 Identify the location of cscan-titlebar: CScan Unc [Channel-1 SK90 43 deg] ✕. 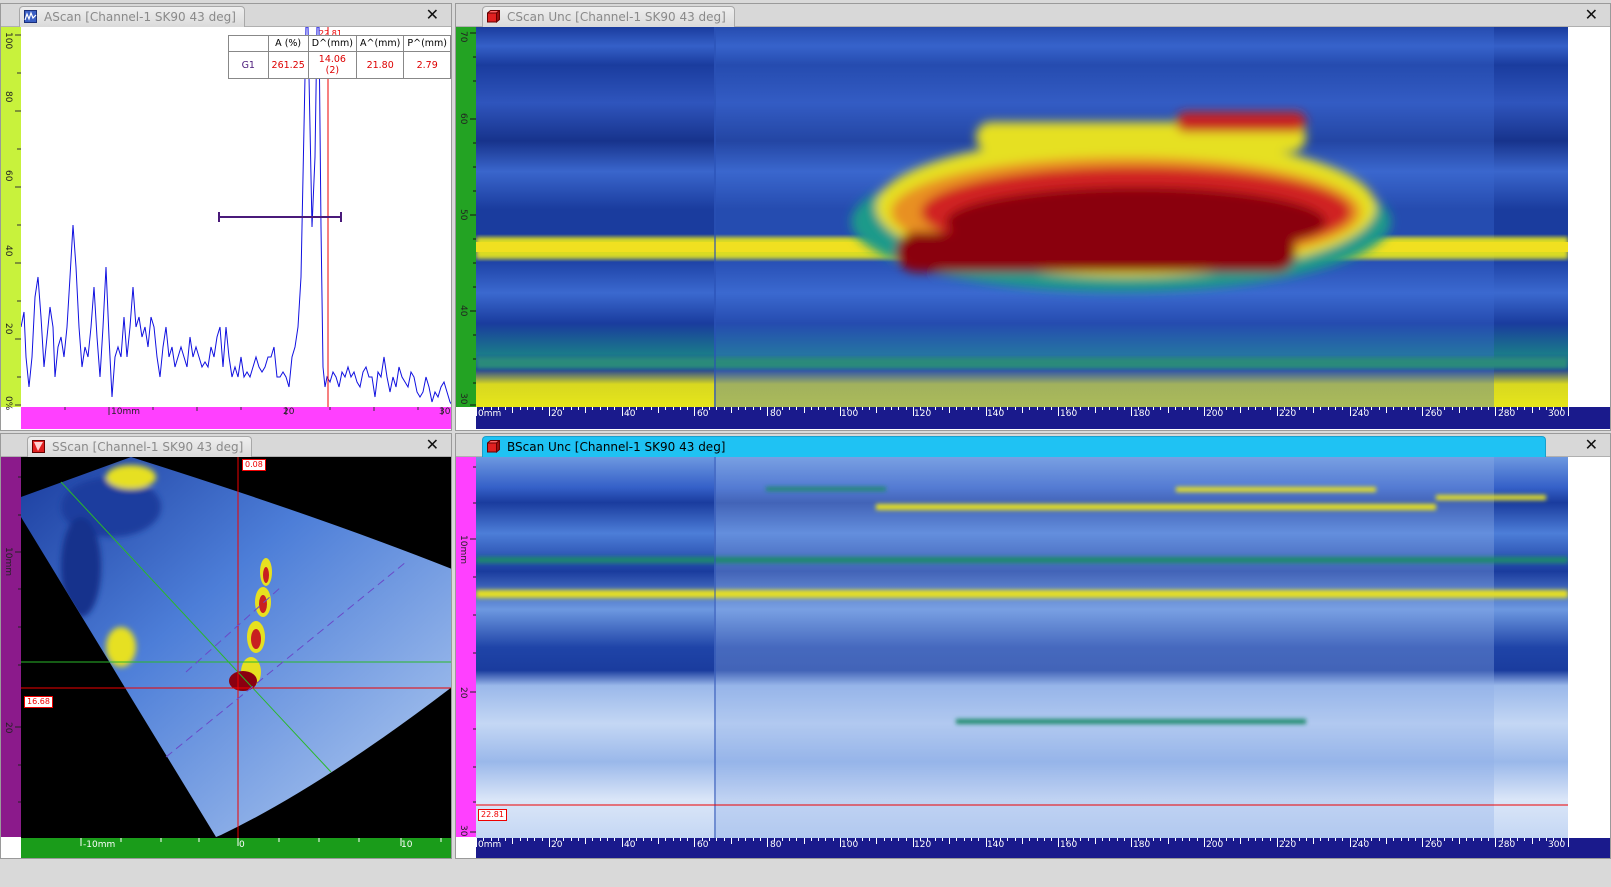
(1033, 15).